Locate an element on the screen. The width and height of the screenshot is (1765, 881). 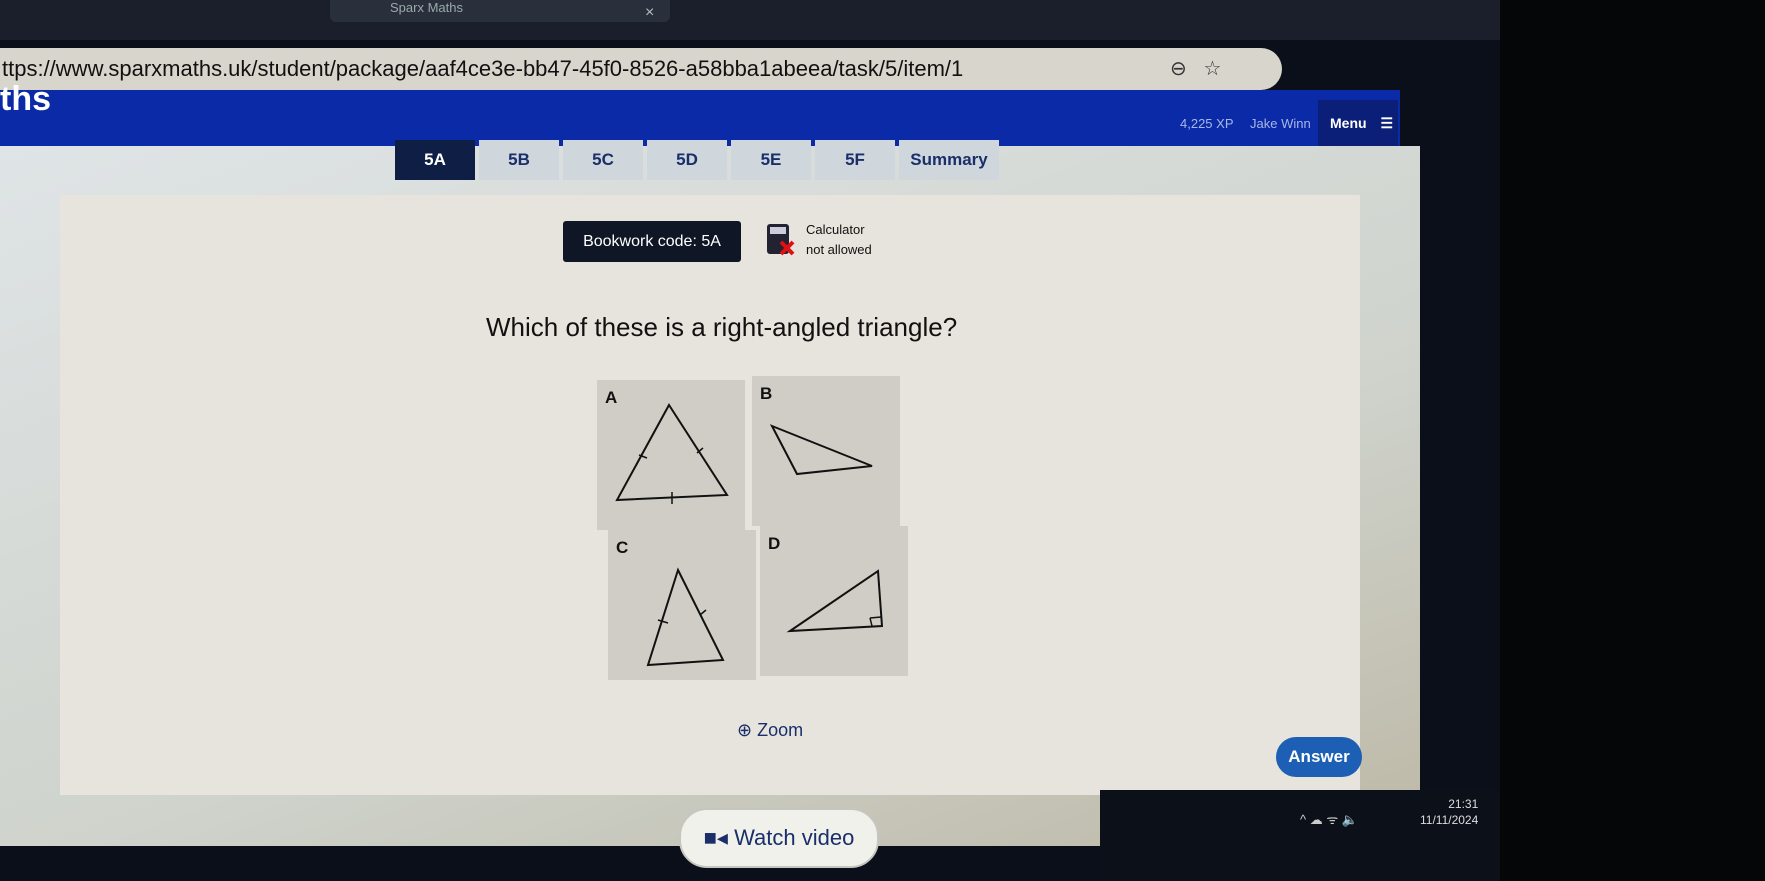
tab-5d: 5D is located at coordinates (687, 160).